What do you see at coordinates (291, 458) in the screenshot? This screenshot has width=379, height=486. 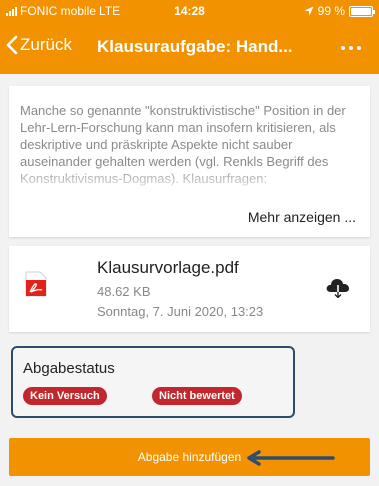 I see `arrow-left-icon` at bounding box center [291, 458].